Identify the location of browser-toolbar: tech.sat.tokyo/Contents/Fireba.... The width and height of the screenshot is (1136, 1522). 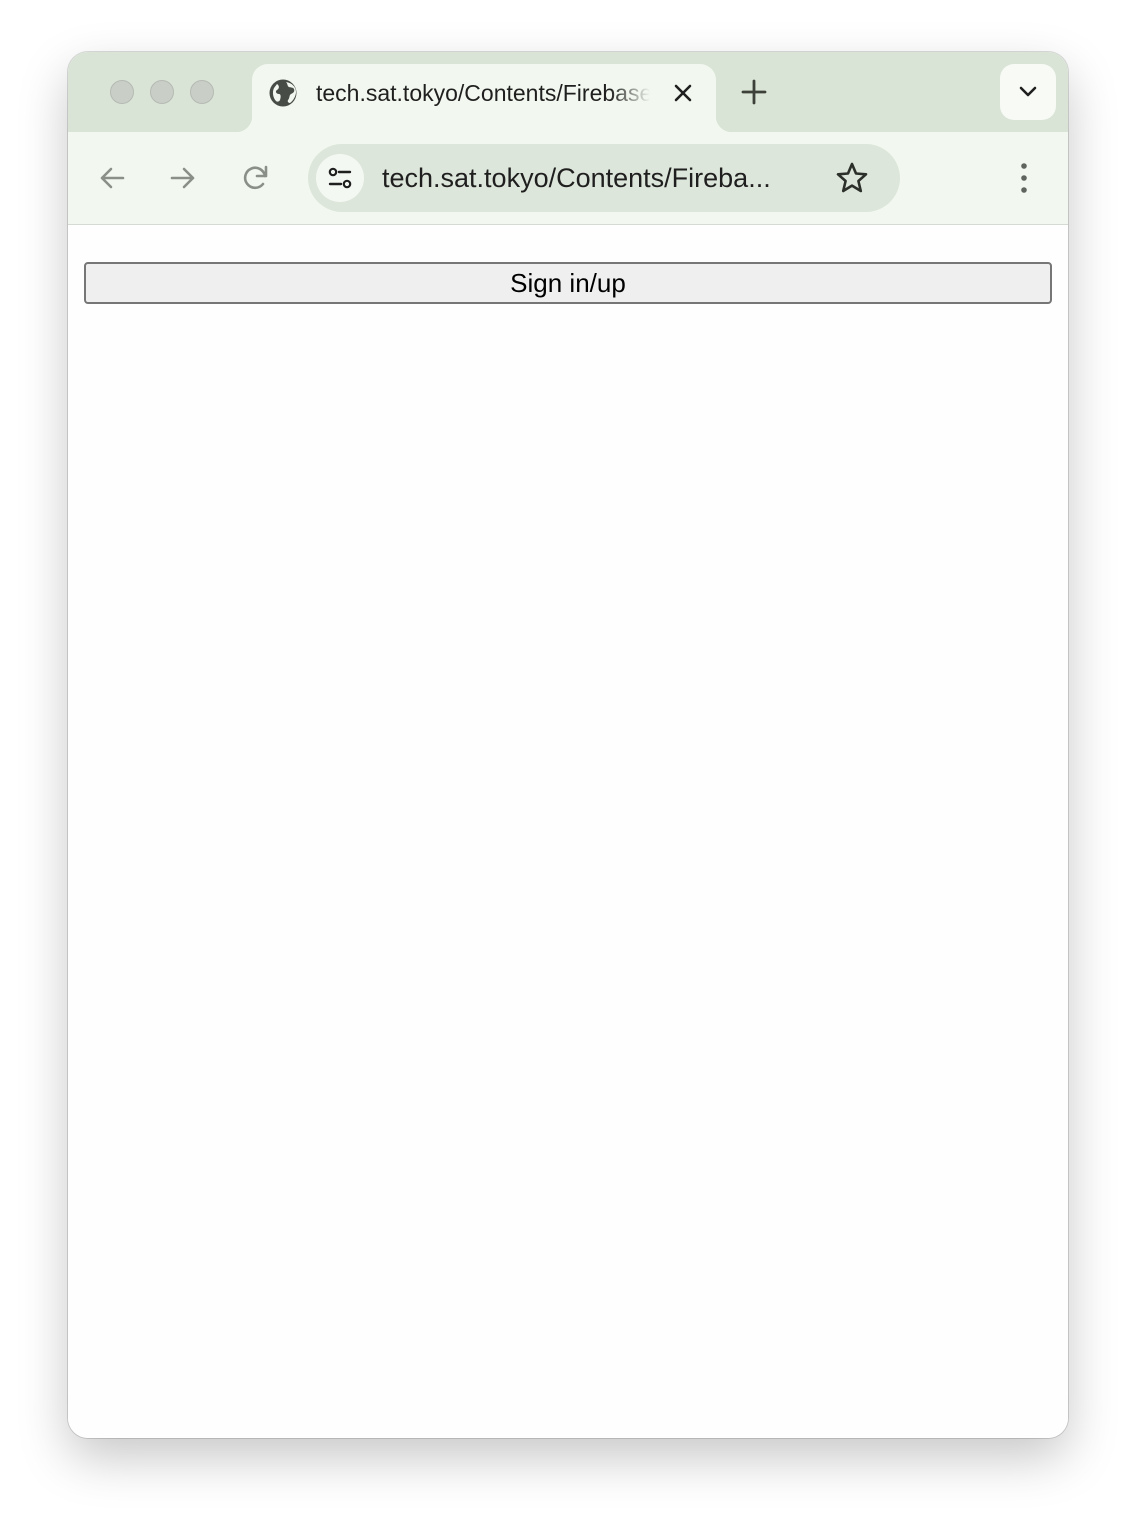
(568, 178).